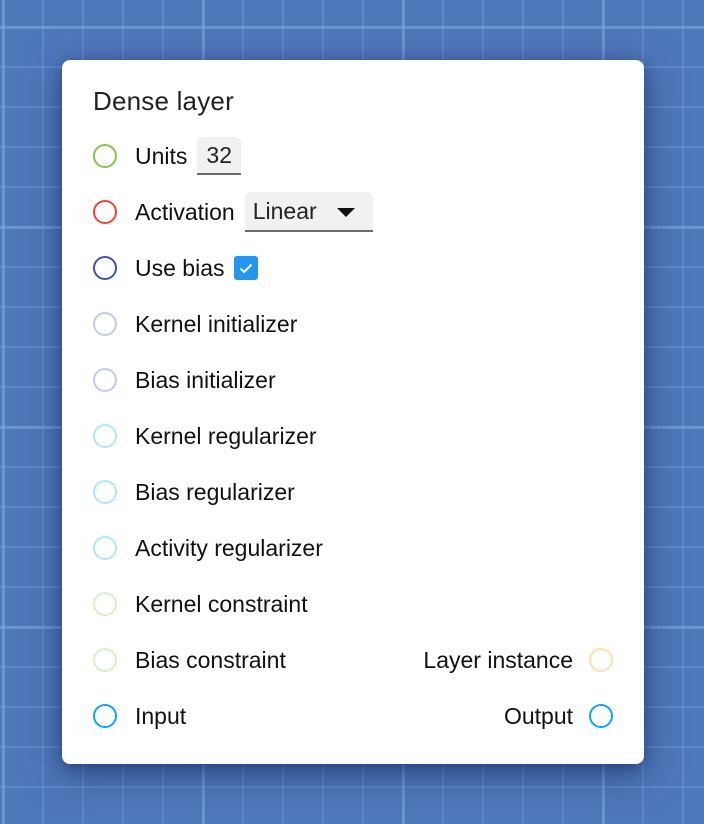 This screenshot has width=704, height=824. I want to click on label-layer-instance: Layer instance, so click(498, 659).